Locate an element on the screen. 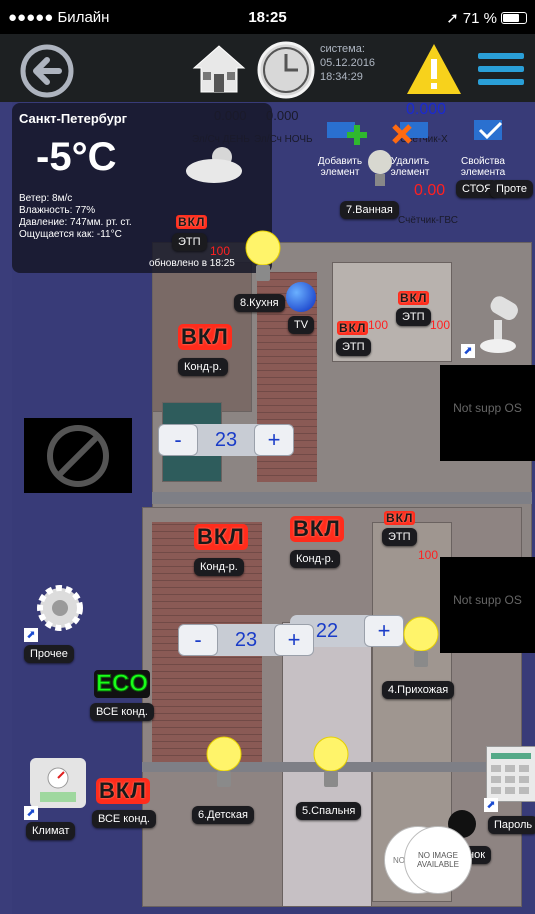 This screenshot has height=914, width=535. temp-stepper-1: - 23 + is located at coordinates (226, 440).